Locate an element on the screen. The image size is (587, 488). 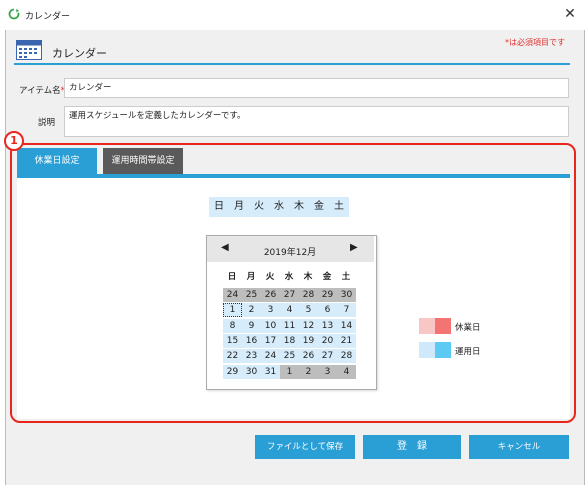
description-field: 運用スケジュールを定義したカレンダーです。 is located at coordinates (316, 121).